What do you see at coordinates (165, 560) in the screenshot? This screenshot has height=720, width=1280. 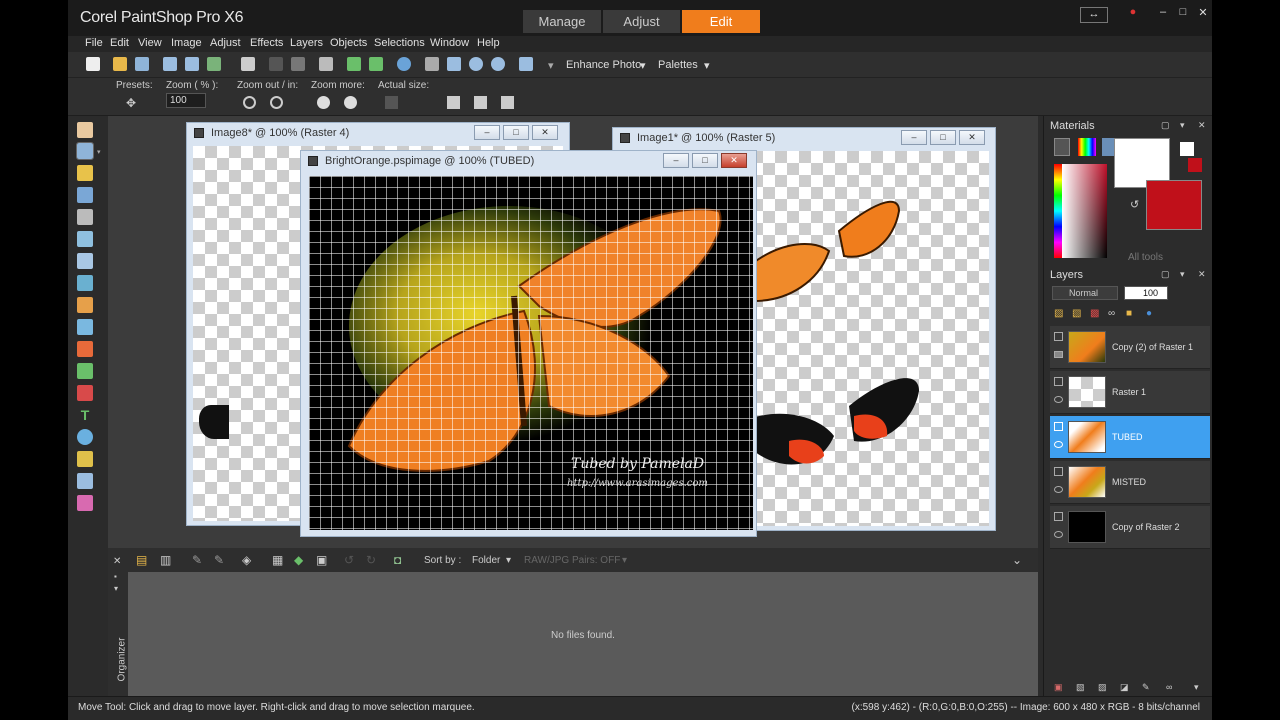 I see `list-view-icon: ▥` at bounding box center [165, 560].